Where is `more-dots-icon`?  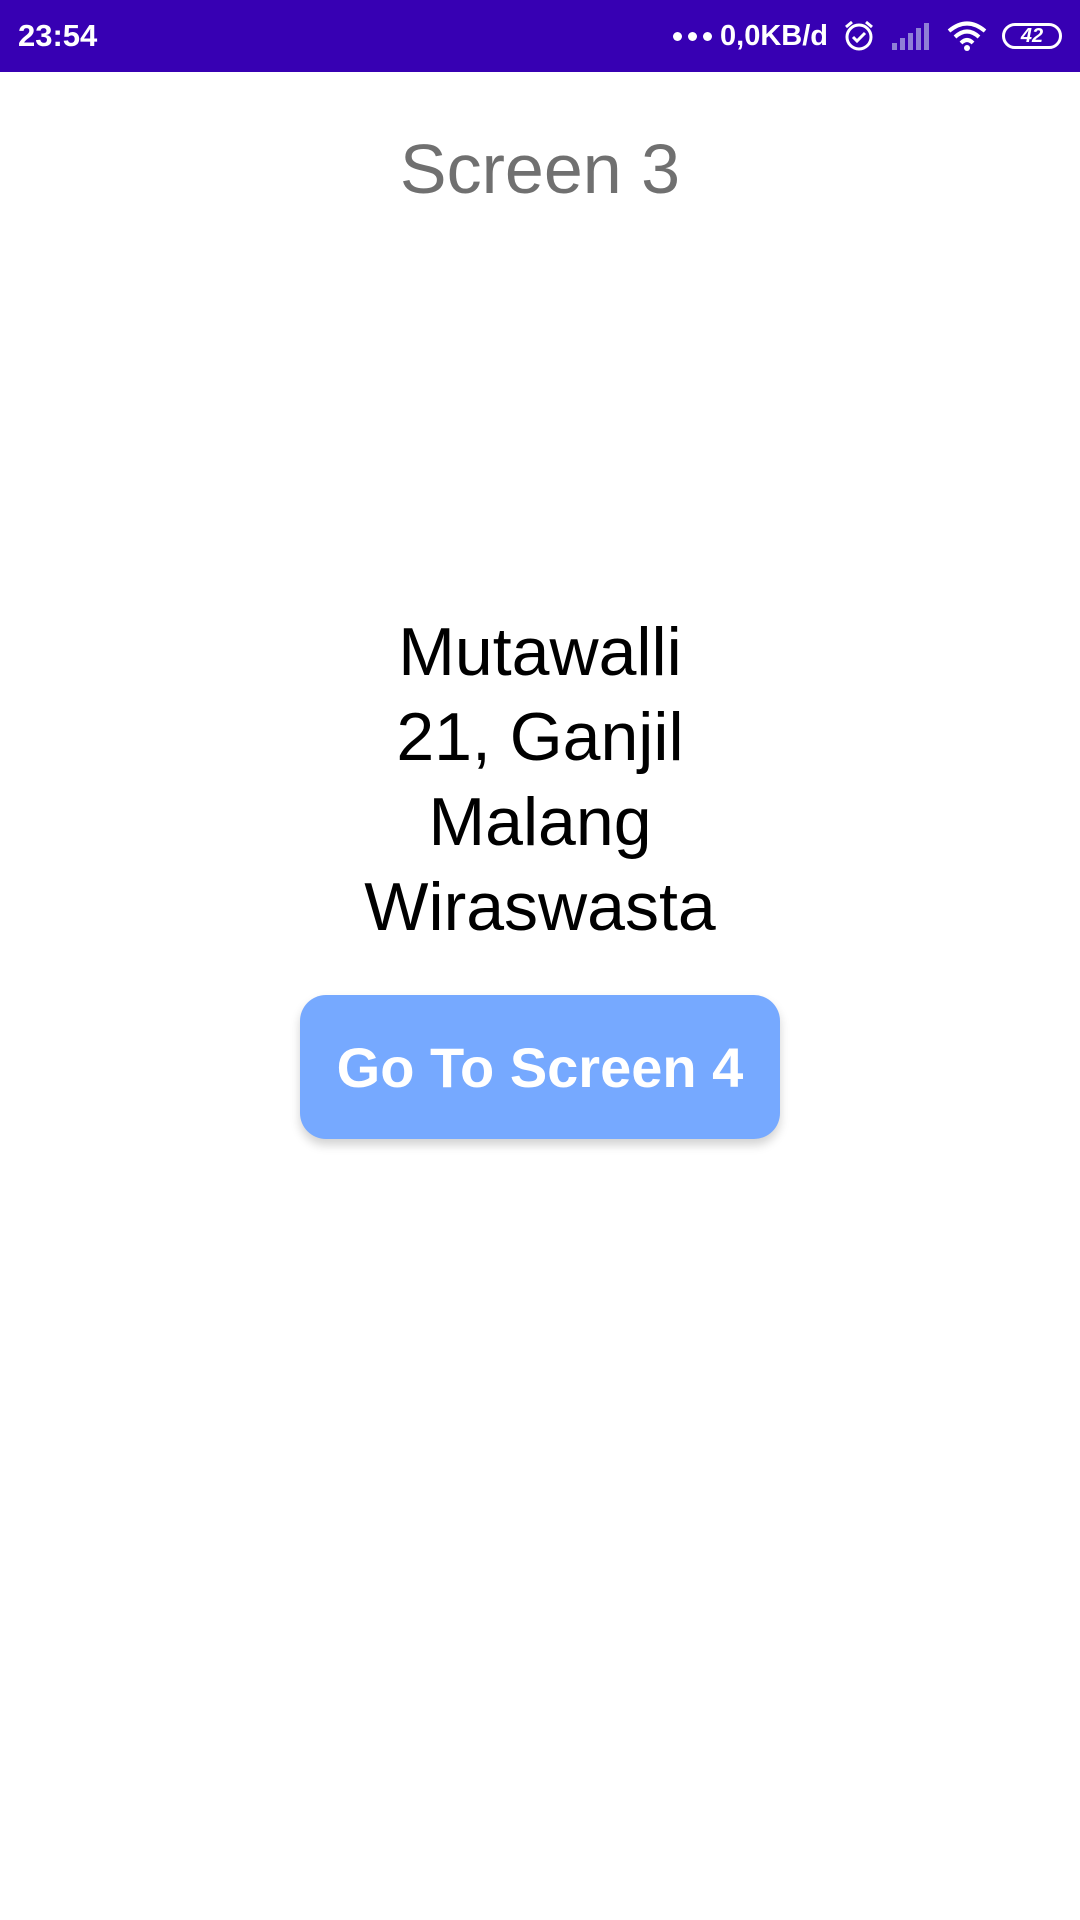 more-dots-icon is located at coordinates (693, 36).